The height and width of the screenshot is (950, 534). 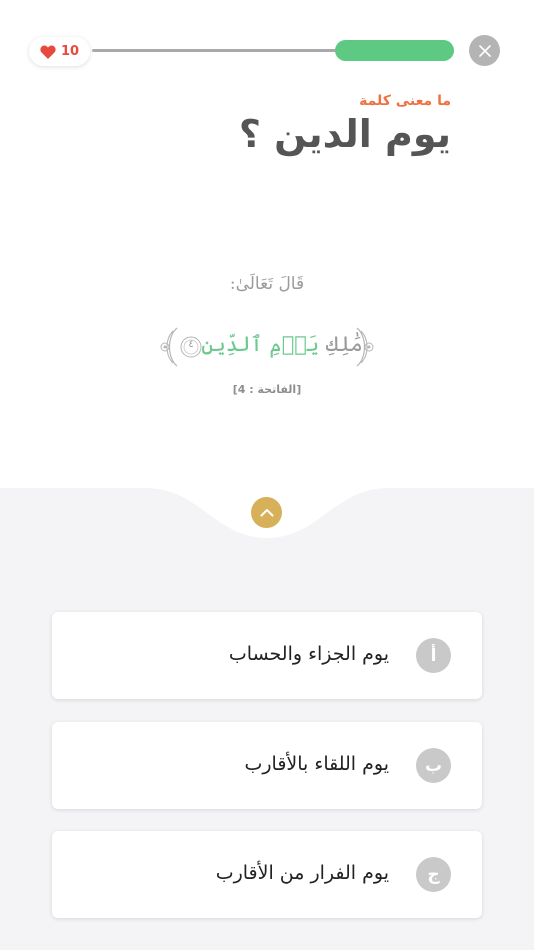 I want to click on option-text: يوم اللقاء بالأقارب, so click(x=317, y=764).